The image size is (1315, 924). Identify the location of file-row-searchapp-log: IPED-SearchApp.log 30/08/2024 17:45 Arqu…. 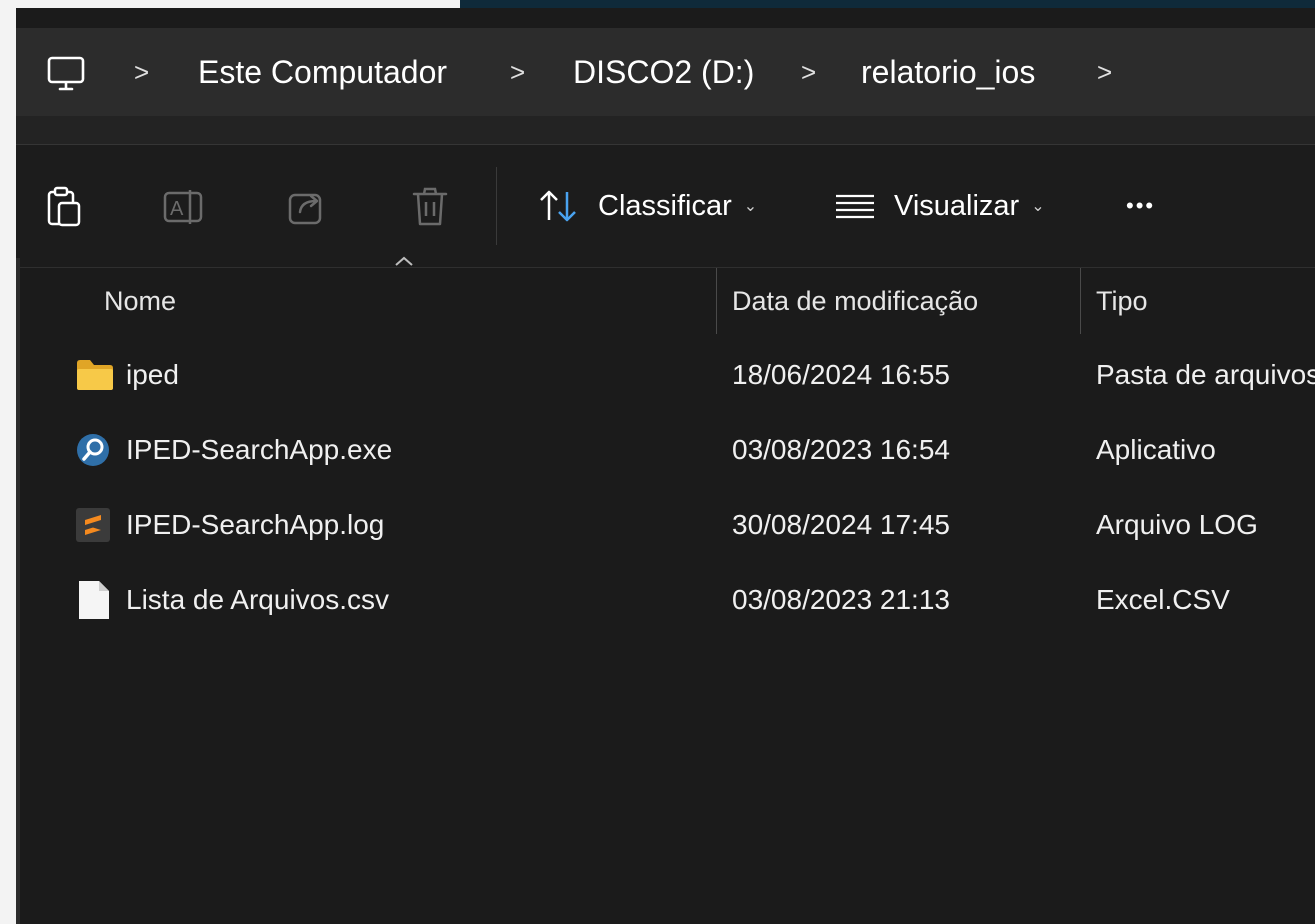
(665, 525).